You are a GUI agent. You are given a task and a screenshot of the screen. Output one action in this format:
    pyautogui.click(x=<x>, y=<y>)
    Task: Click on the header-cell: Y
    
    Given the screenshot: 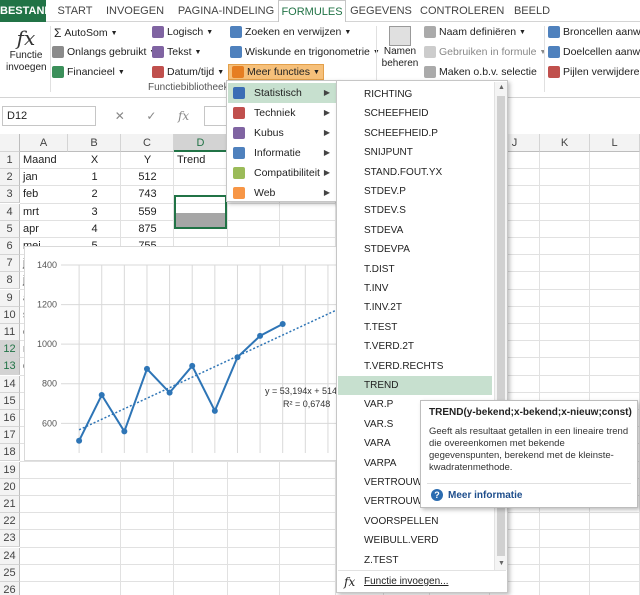 What is the action you would take?
    pyautogui.click(x=147, y=160)
    